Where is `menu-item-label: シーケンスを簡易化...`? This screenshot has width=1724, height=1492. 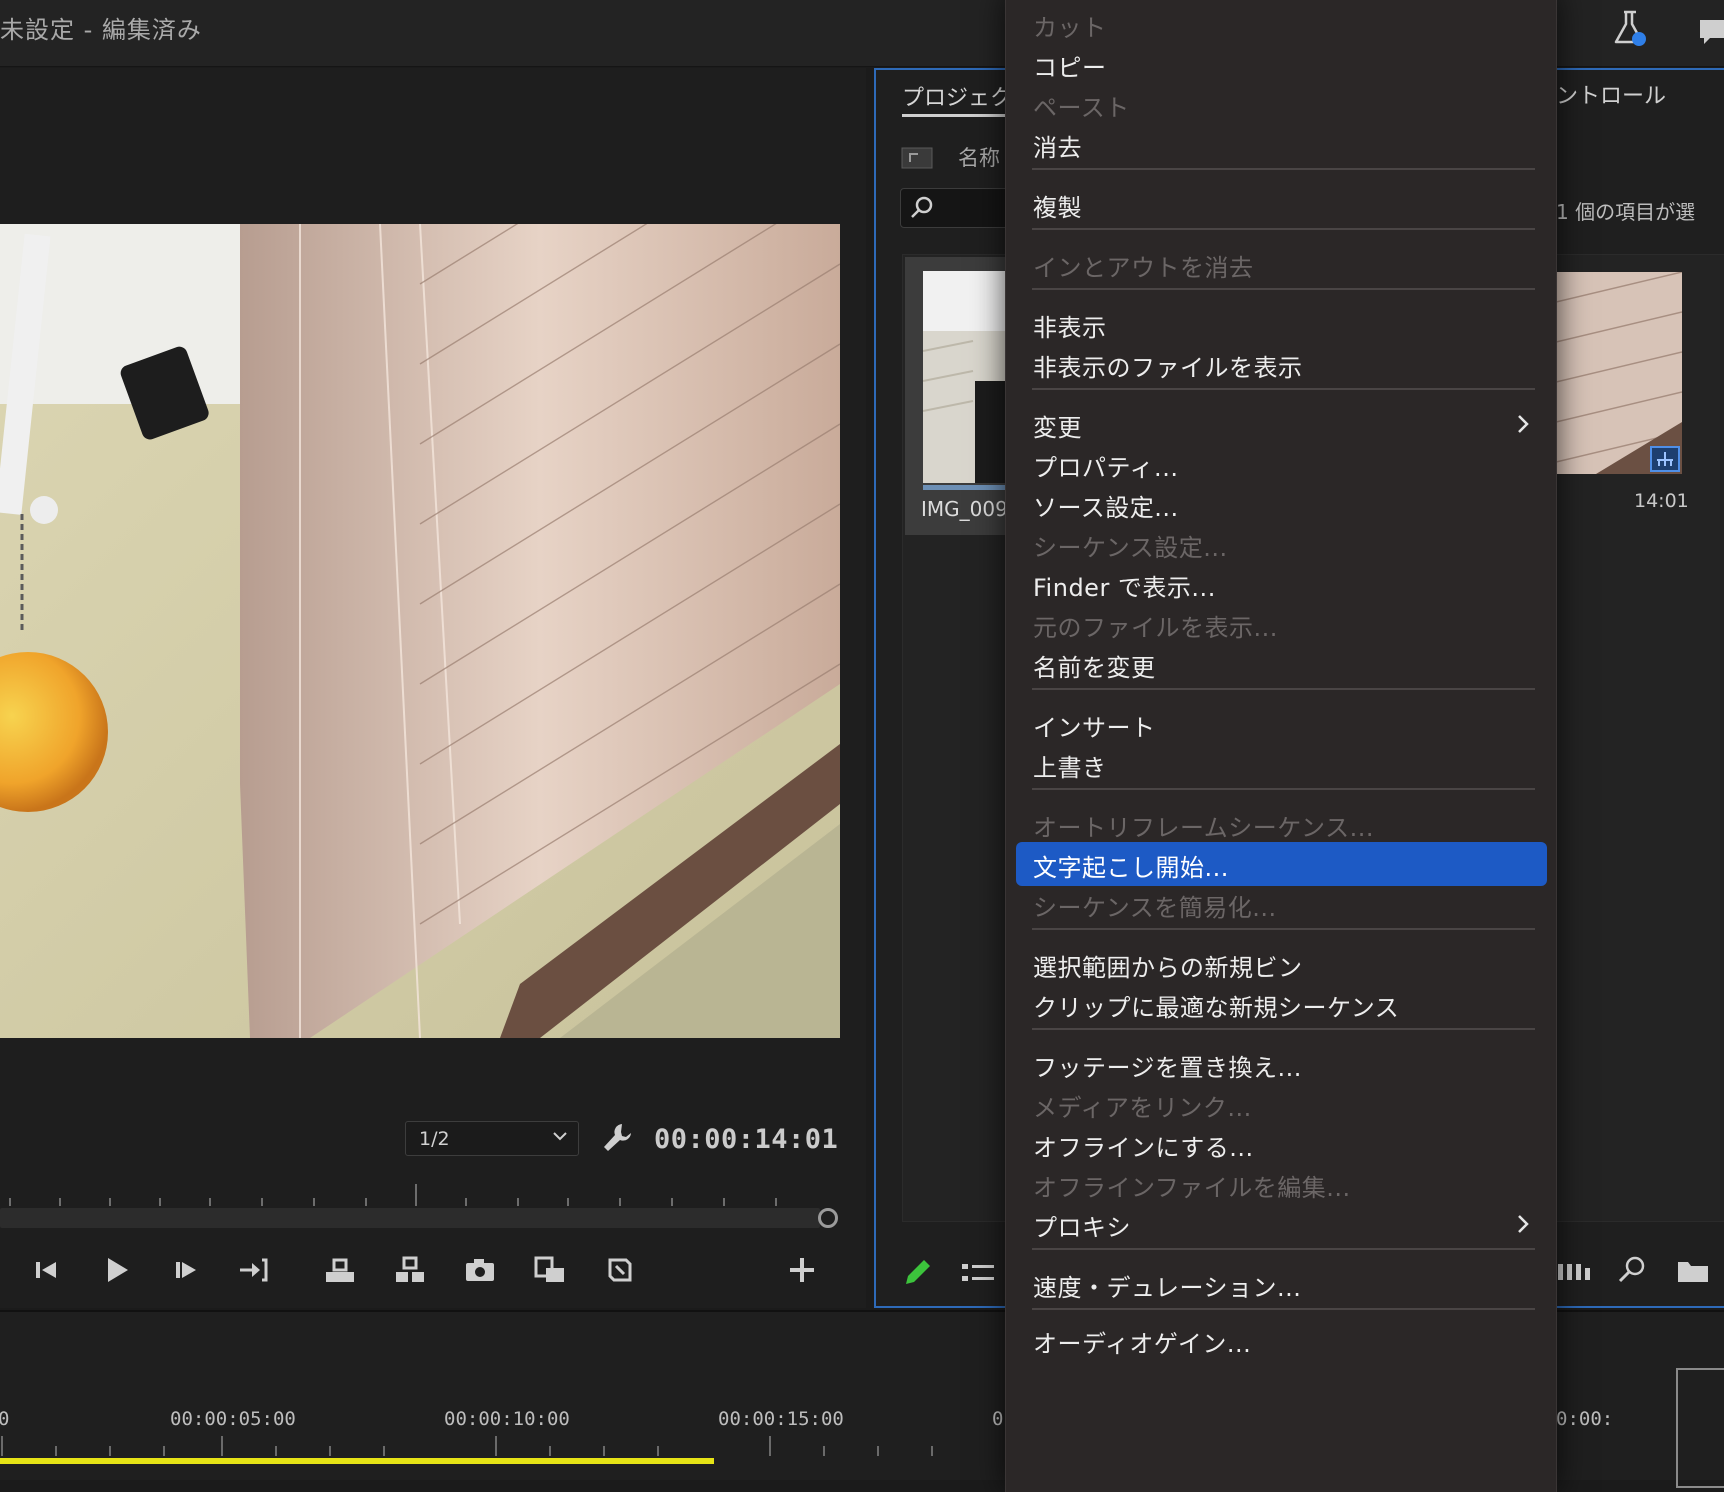
menu-item-label: シーケンスを簡易化... is located at coordinates (1155, 908).